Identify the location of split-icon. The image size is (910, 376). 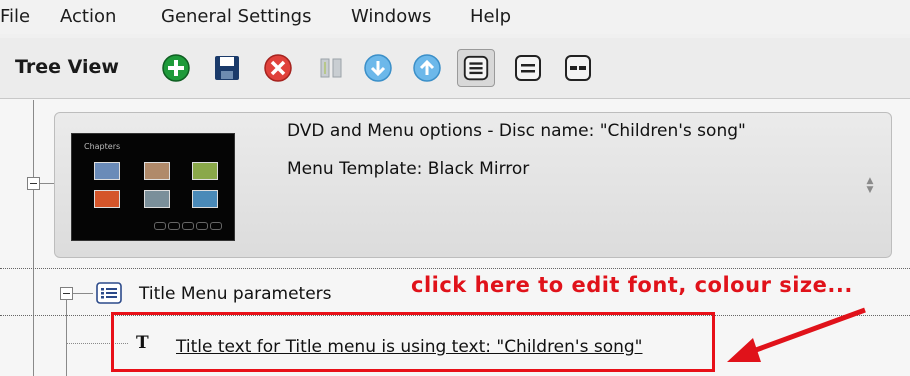
(331, 68).